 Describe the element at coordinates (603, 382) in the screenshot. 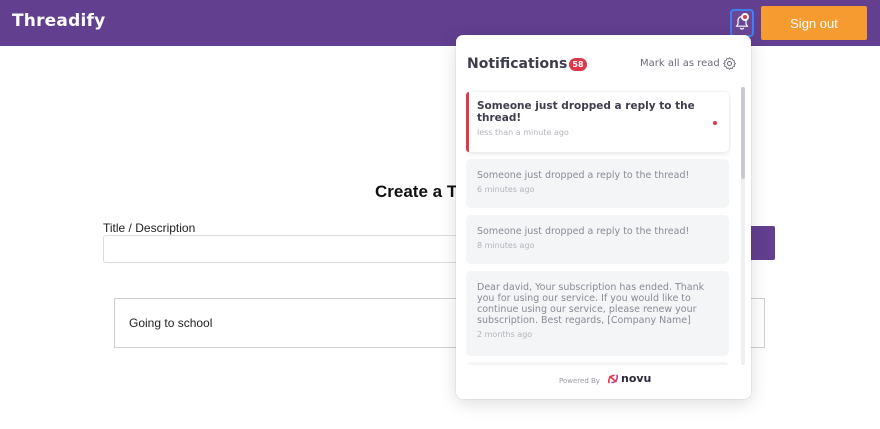

I see `popover-footer: Powered By novu` at that location.